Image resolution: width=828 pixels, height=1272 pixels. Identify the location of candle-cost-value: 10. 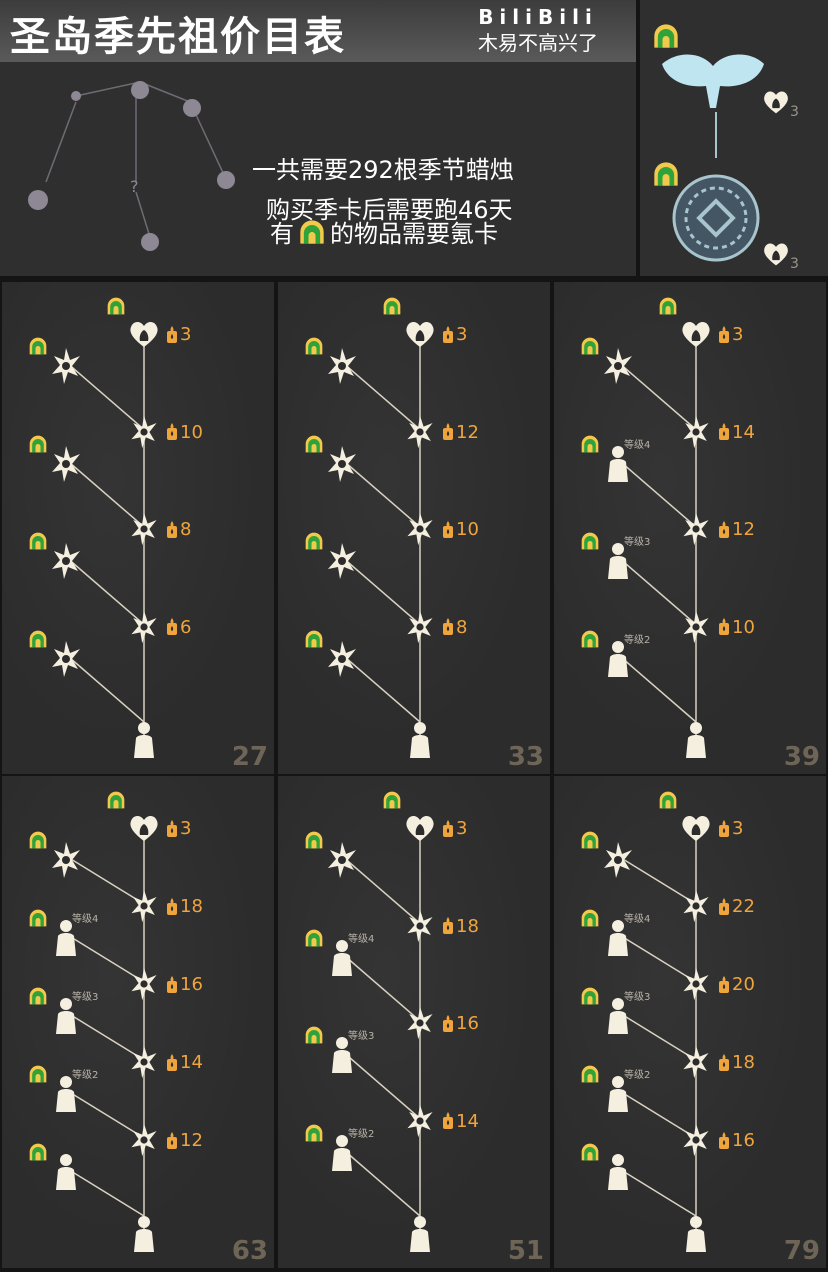
(467, 529).